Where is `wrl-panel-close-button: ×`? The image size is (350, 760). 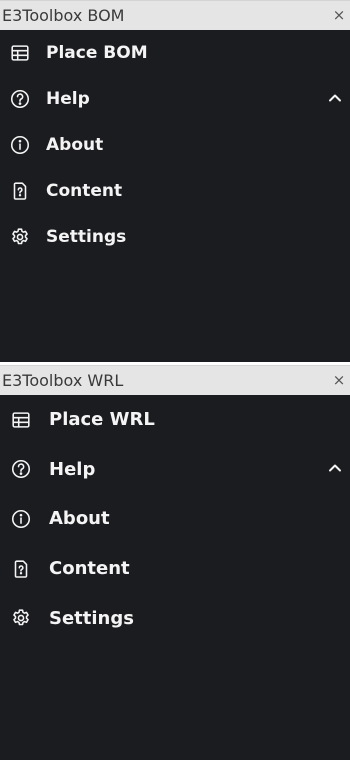
wrl-panel-close-button: × is located at coordinates (339, 380).